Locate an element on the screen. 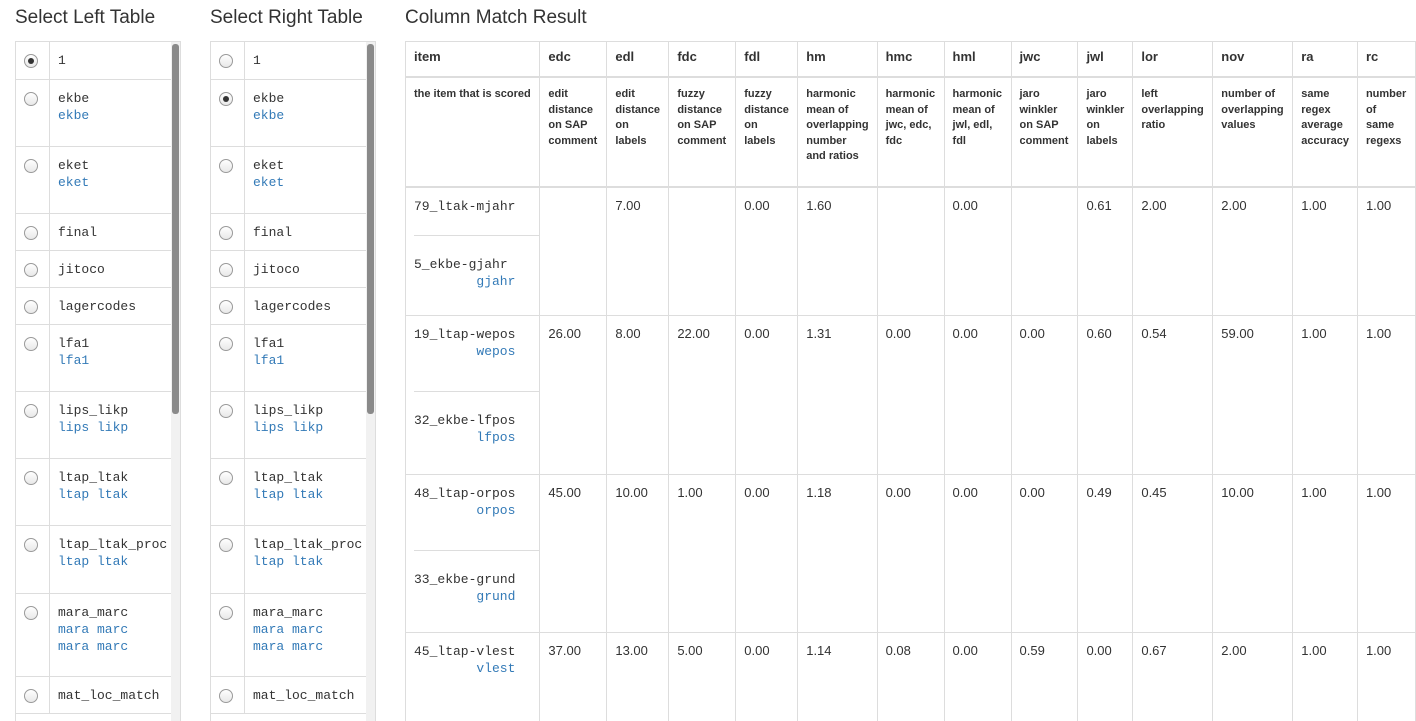  score-cell-lor: 0.67 is located at coordinates (1173, 676).